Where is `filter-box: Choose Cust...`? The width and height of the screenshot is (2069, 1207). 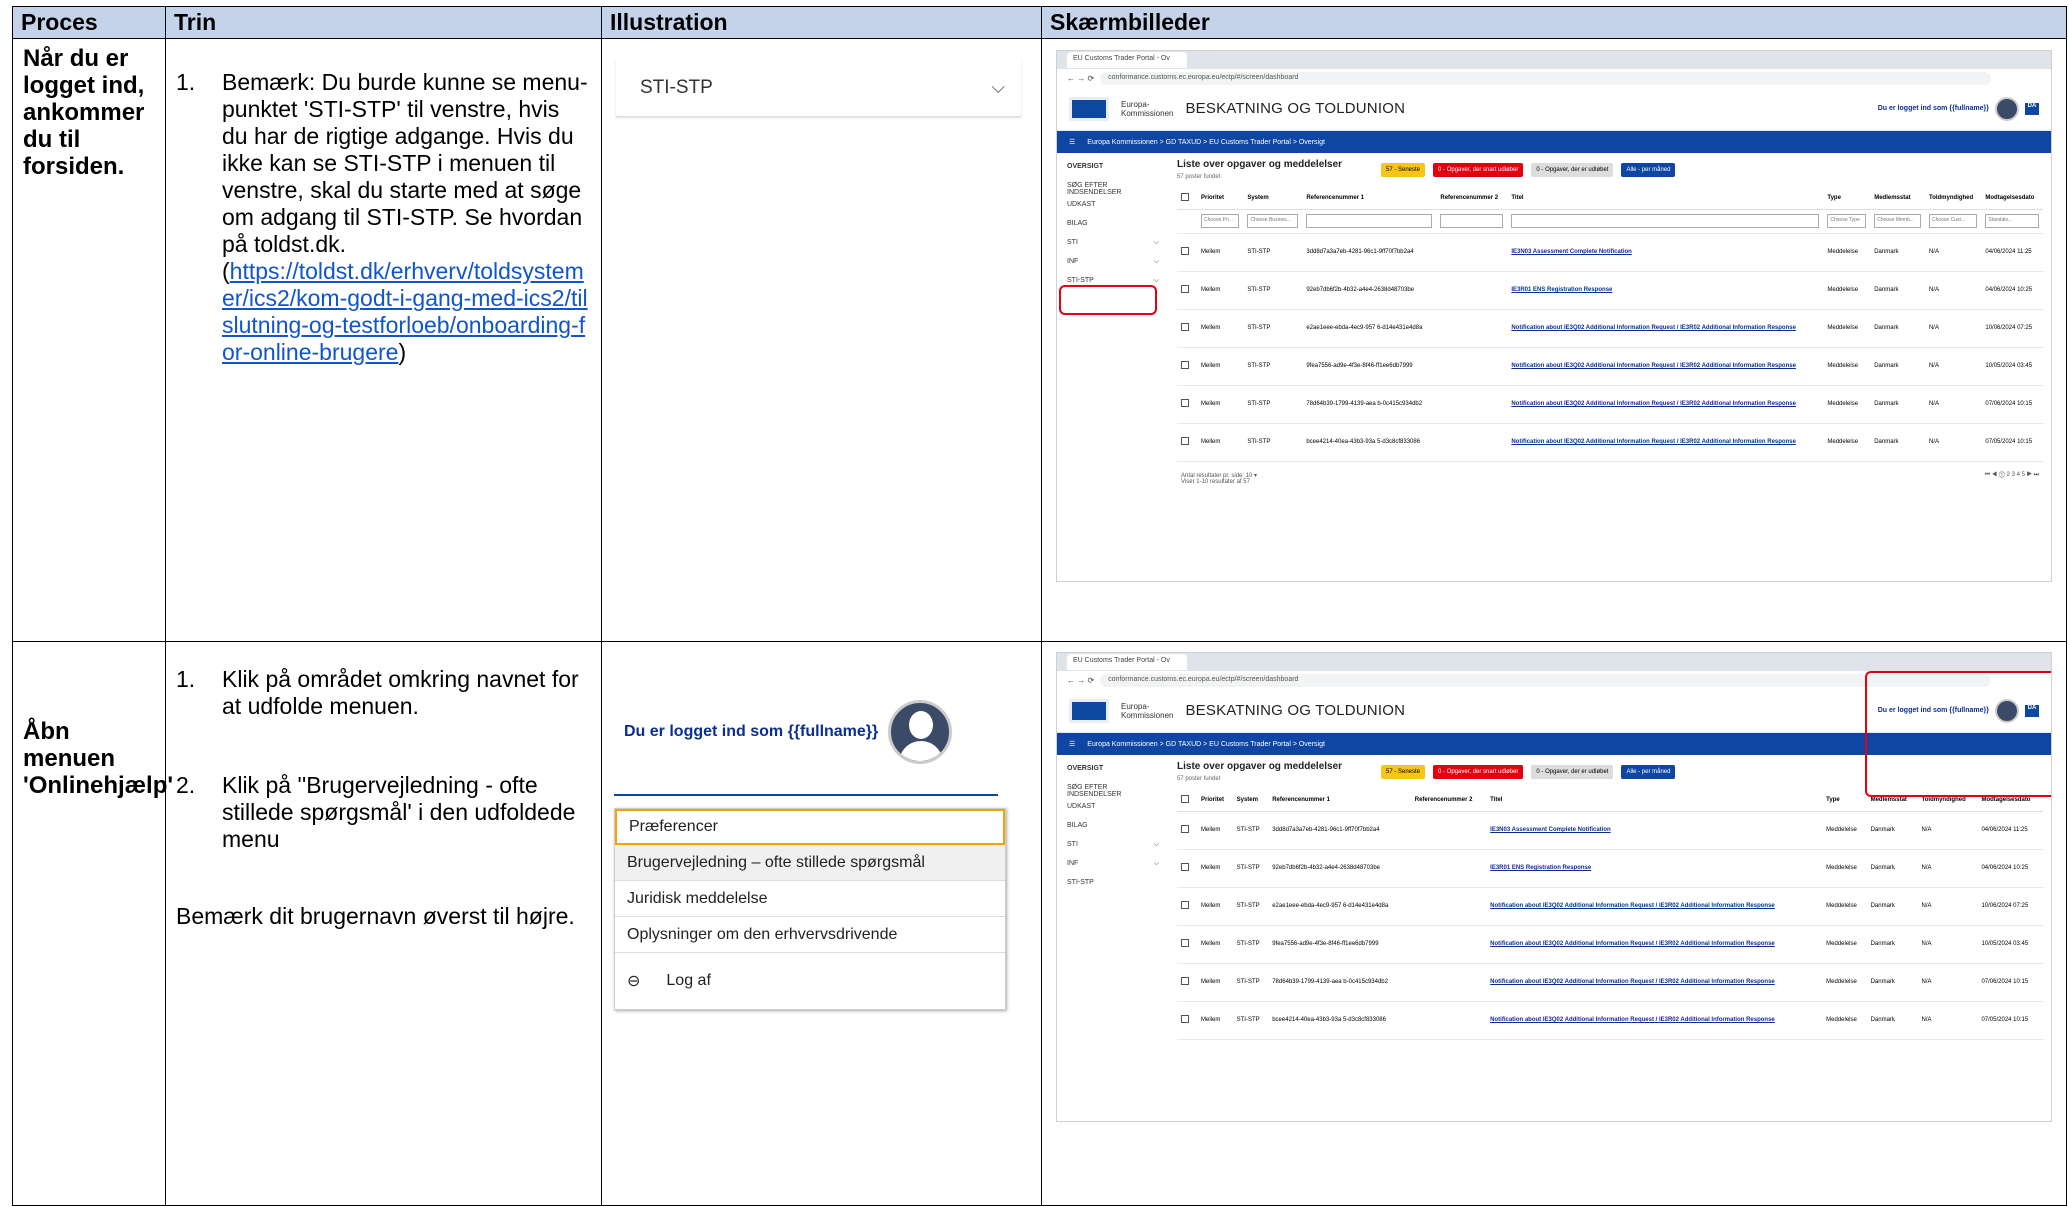 filter-box: Choose Cust... is located at coordinates (1953, 221).